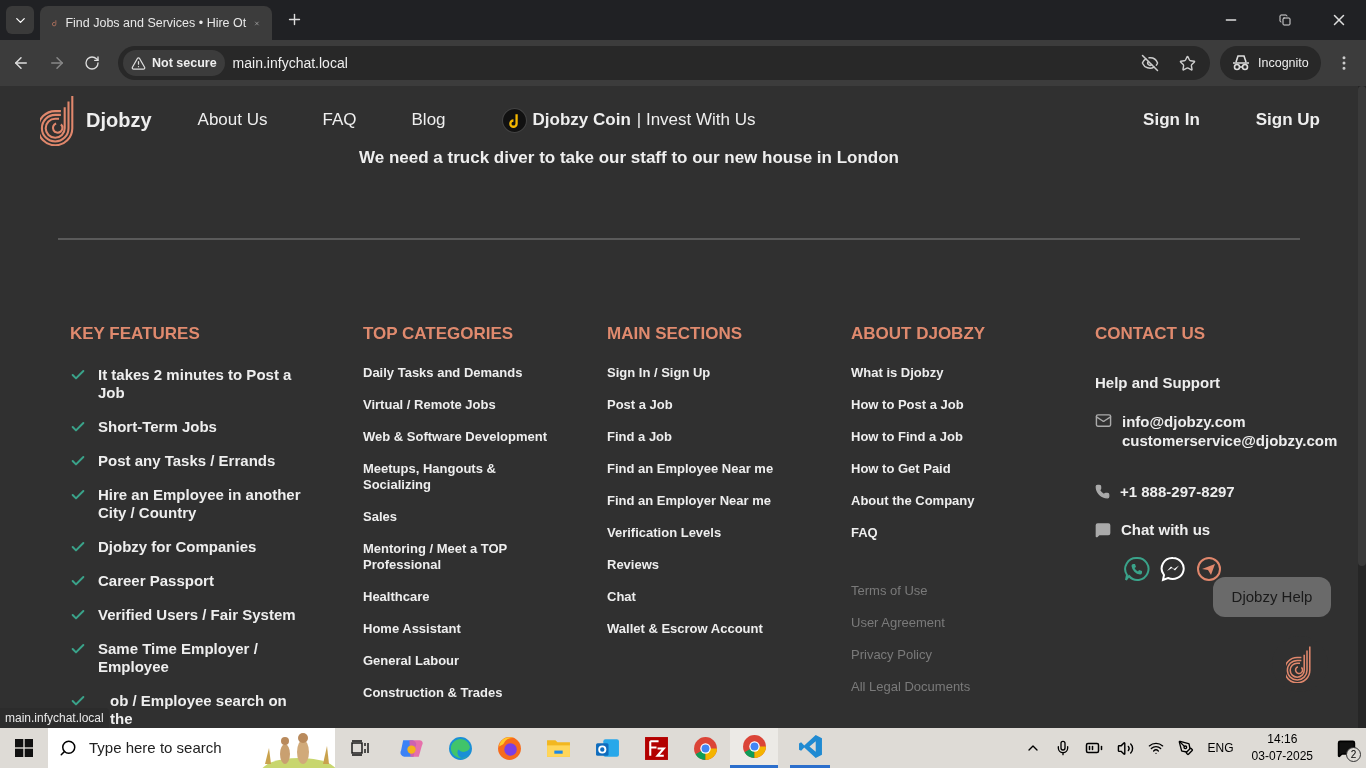  Describe the element at coordinates (1220, 748) in the screenshot. I see `language-indicator: ENG` at that location.